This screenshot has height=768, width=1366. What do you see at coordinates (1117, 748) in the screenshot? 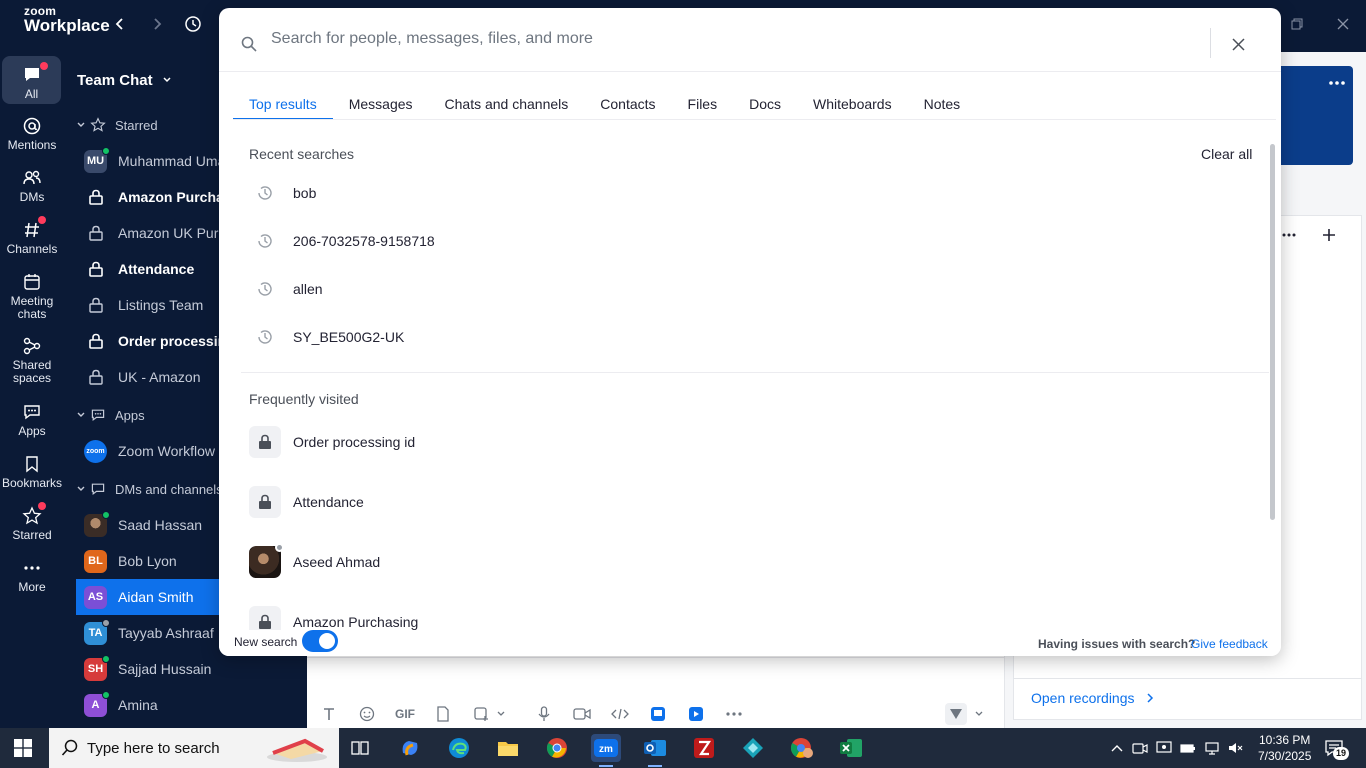
I see `chevron-up-icon` at bounding box center [1117, 748].